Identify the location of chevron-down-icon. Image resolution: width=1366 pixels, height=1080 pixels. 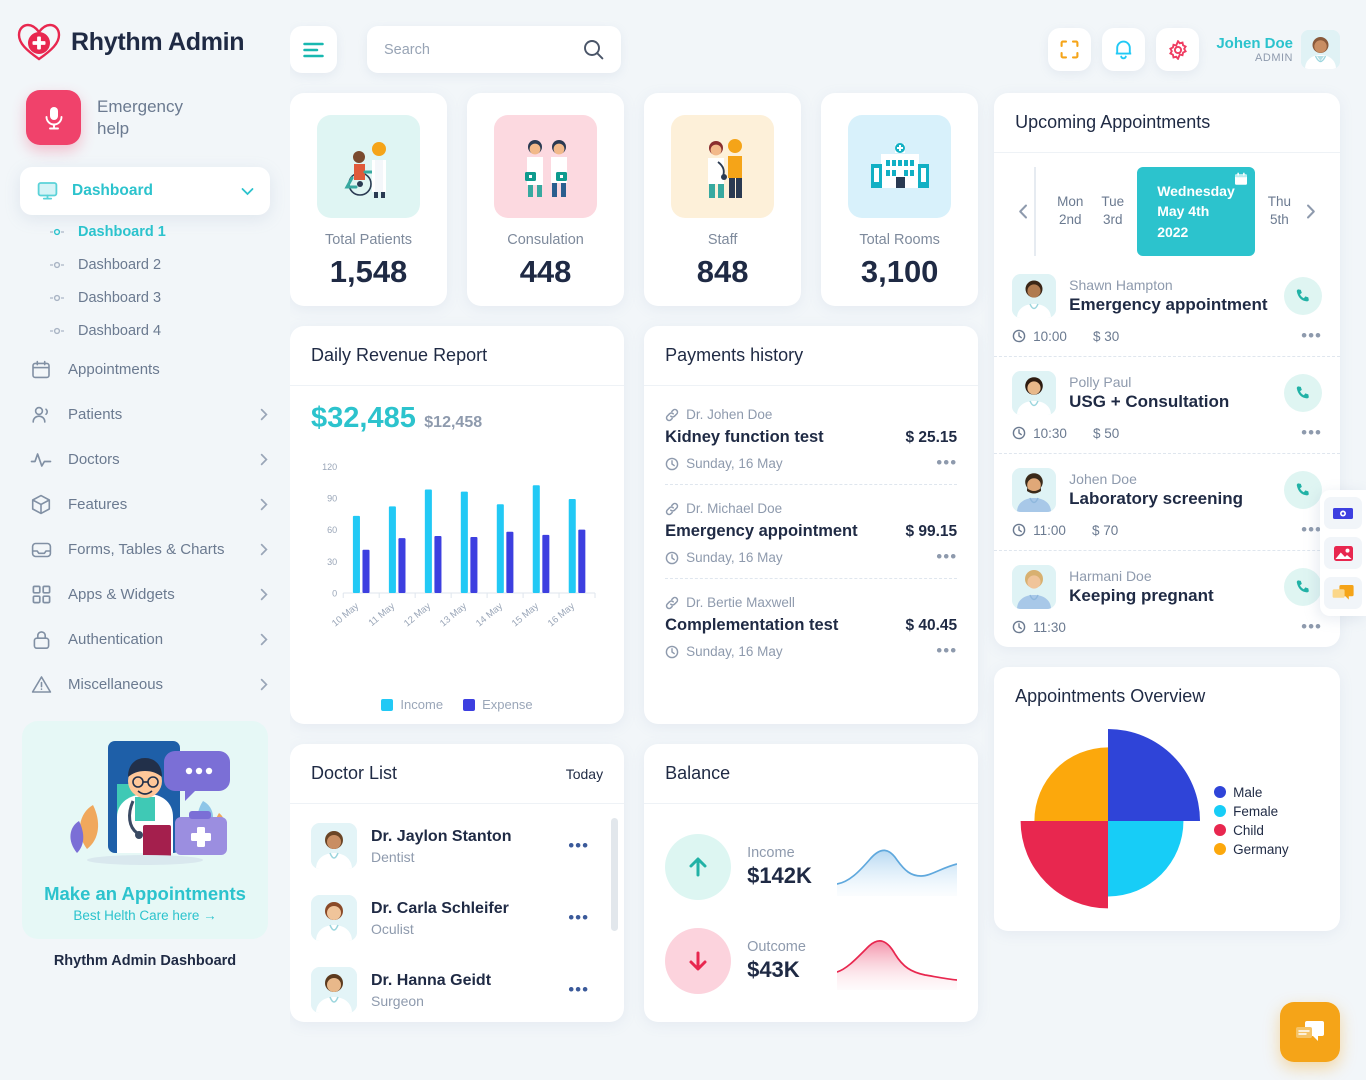
(247, 191).